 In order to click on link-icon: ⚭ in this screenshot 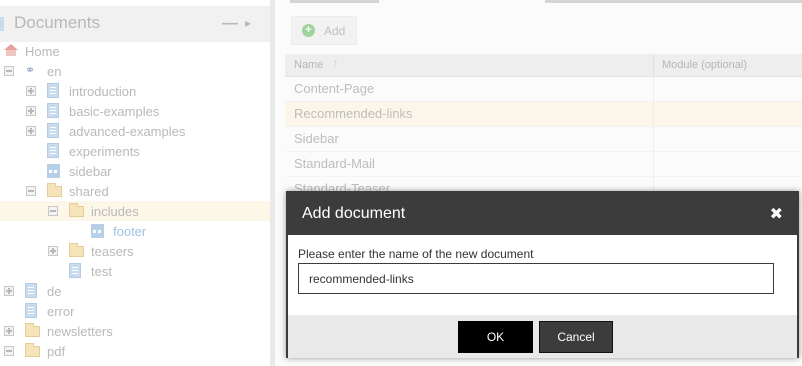, I will do `click(30, 70)`.